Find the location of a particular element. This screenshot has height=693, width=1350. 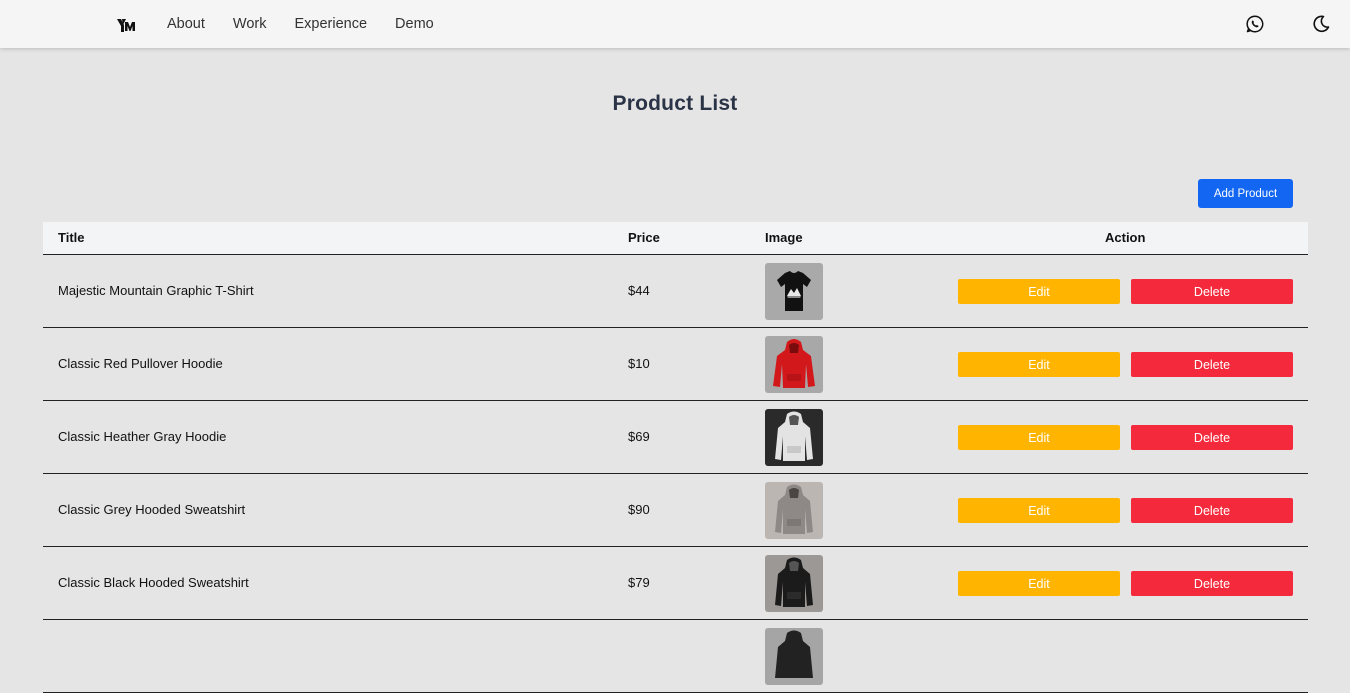

product-image-grey-sweatshirt is located at coordinates (794, 510).